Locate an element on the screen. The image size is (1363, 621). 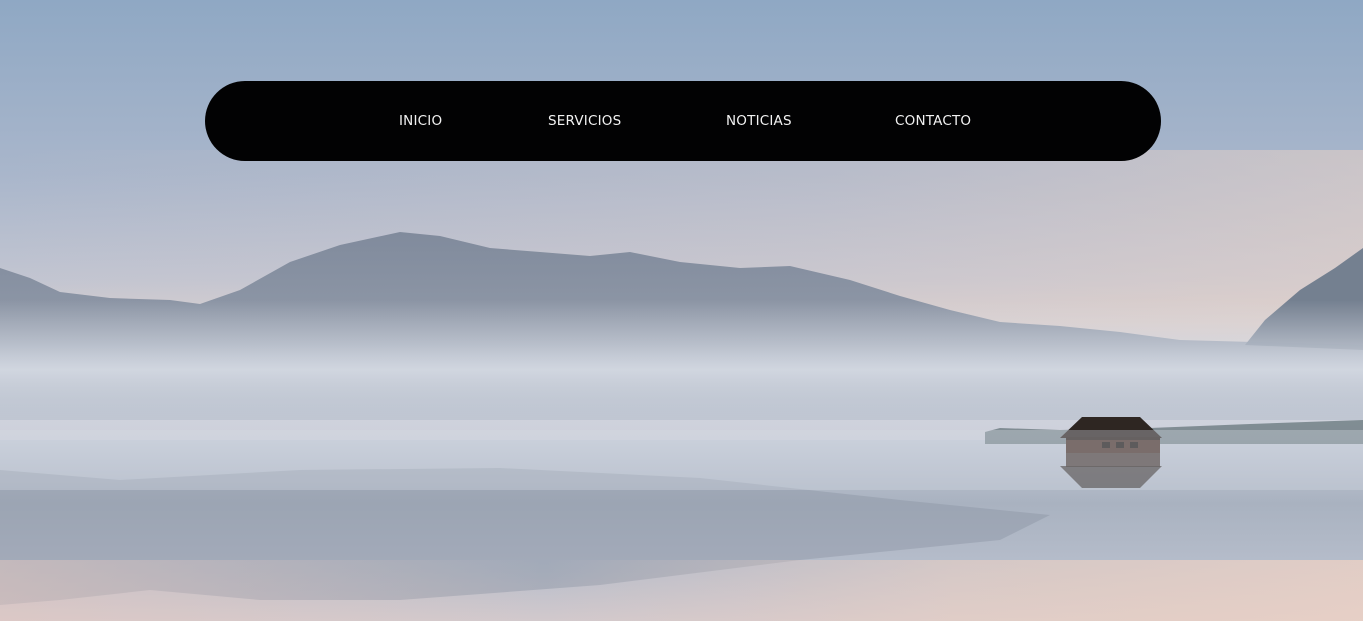
nav-link-noticias: NOTICIAS is located at coordinates (759, 121).